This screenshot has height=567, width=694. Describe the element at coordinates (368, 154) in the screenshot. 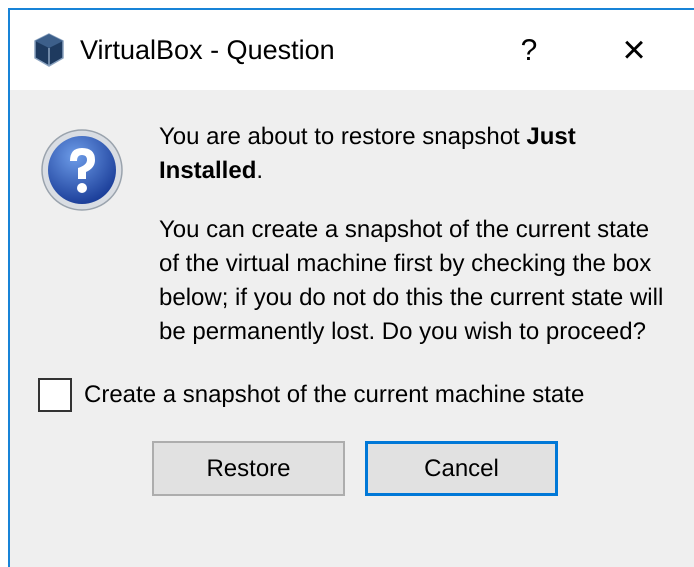

I see `message-text: You are about to restore snapshot Just Installed.` at that location.